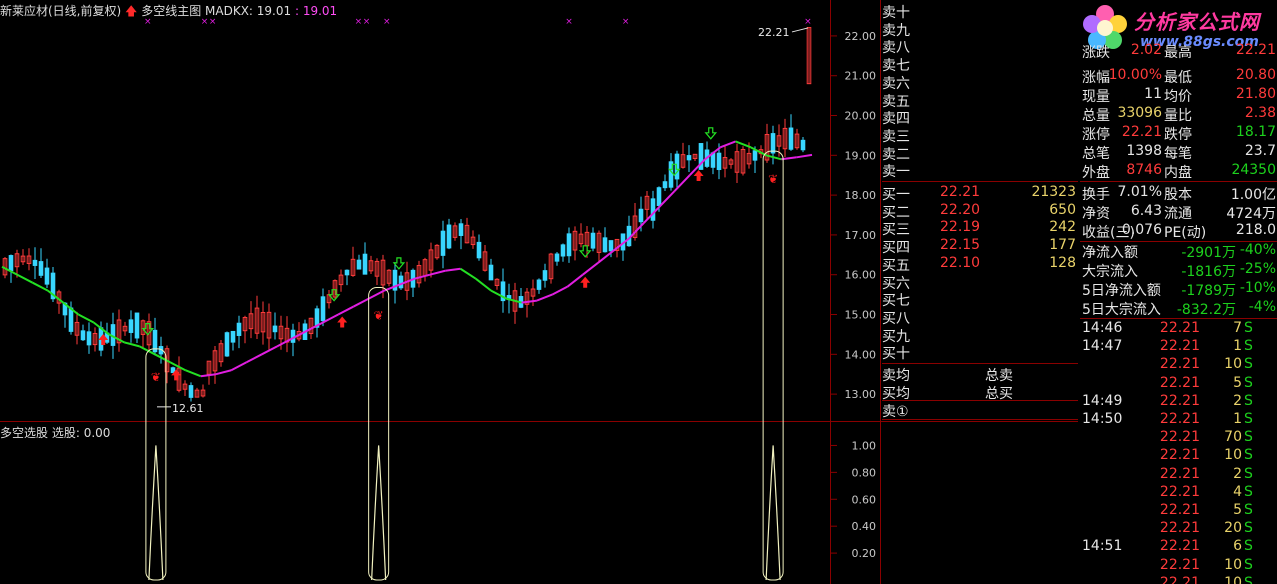 The image size is (1277, 584). Describe the element at coordinates (1208, 291) in the screenshot. I see `flow-value: -1789万` at that location.